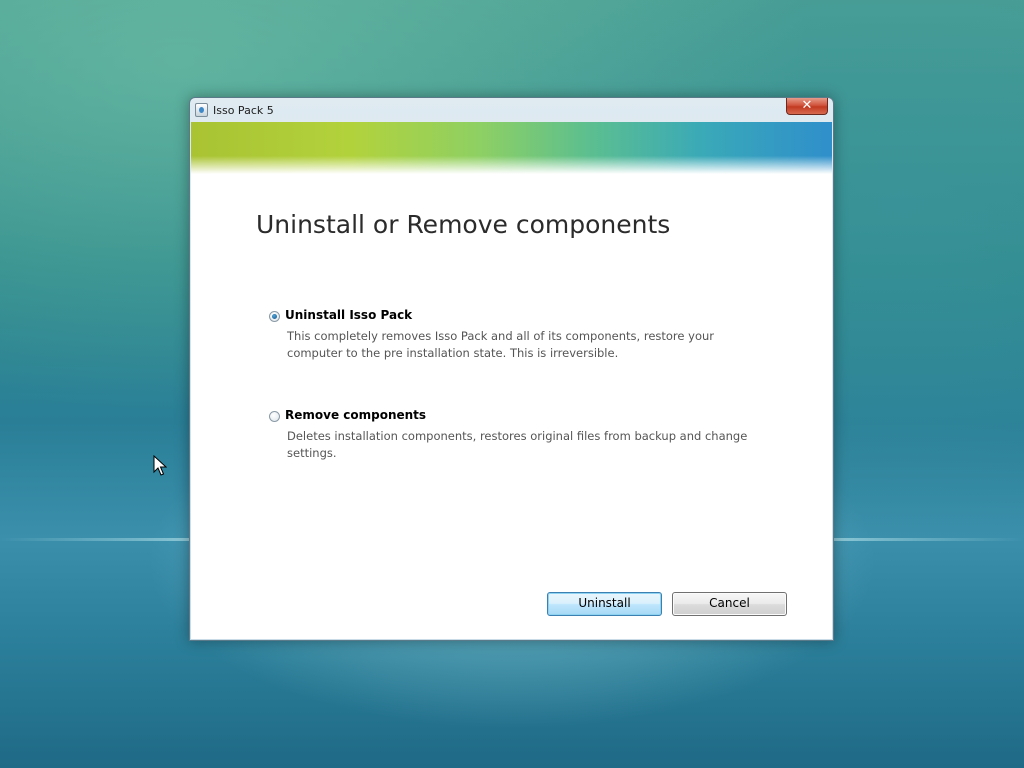  Describe the element at coordinates (355, 415) in the screenshot. I see `remove-components-label: Remove components` at that location.